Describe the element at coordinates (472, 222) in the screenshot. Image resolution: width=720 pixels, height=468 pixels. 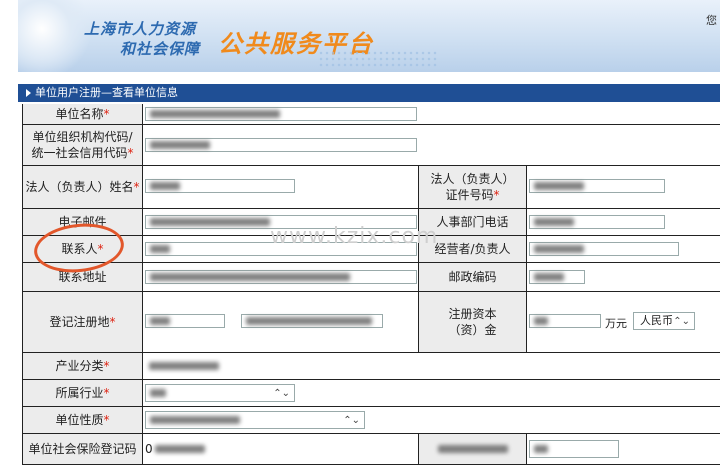
I see `hr-phone-label: 人事部门电话` at that location.